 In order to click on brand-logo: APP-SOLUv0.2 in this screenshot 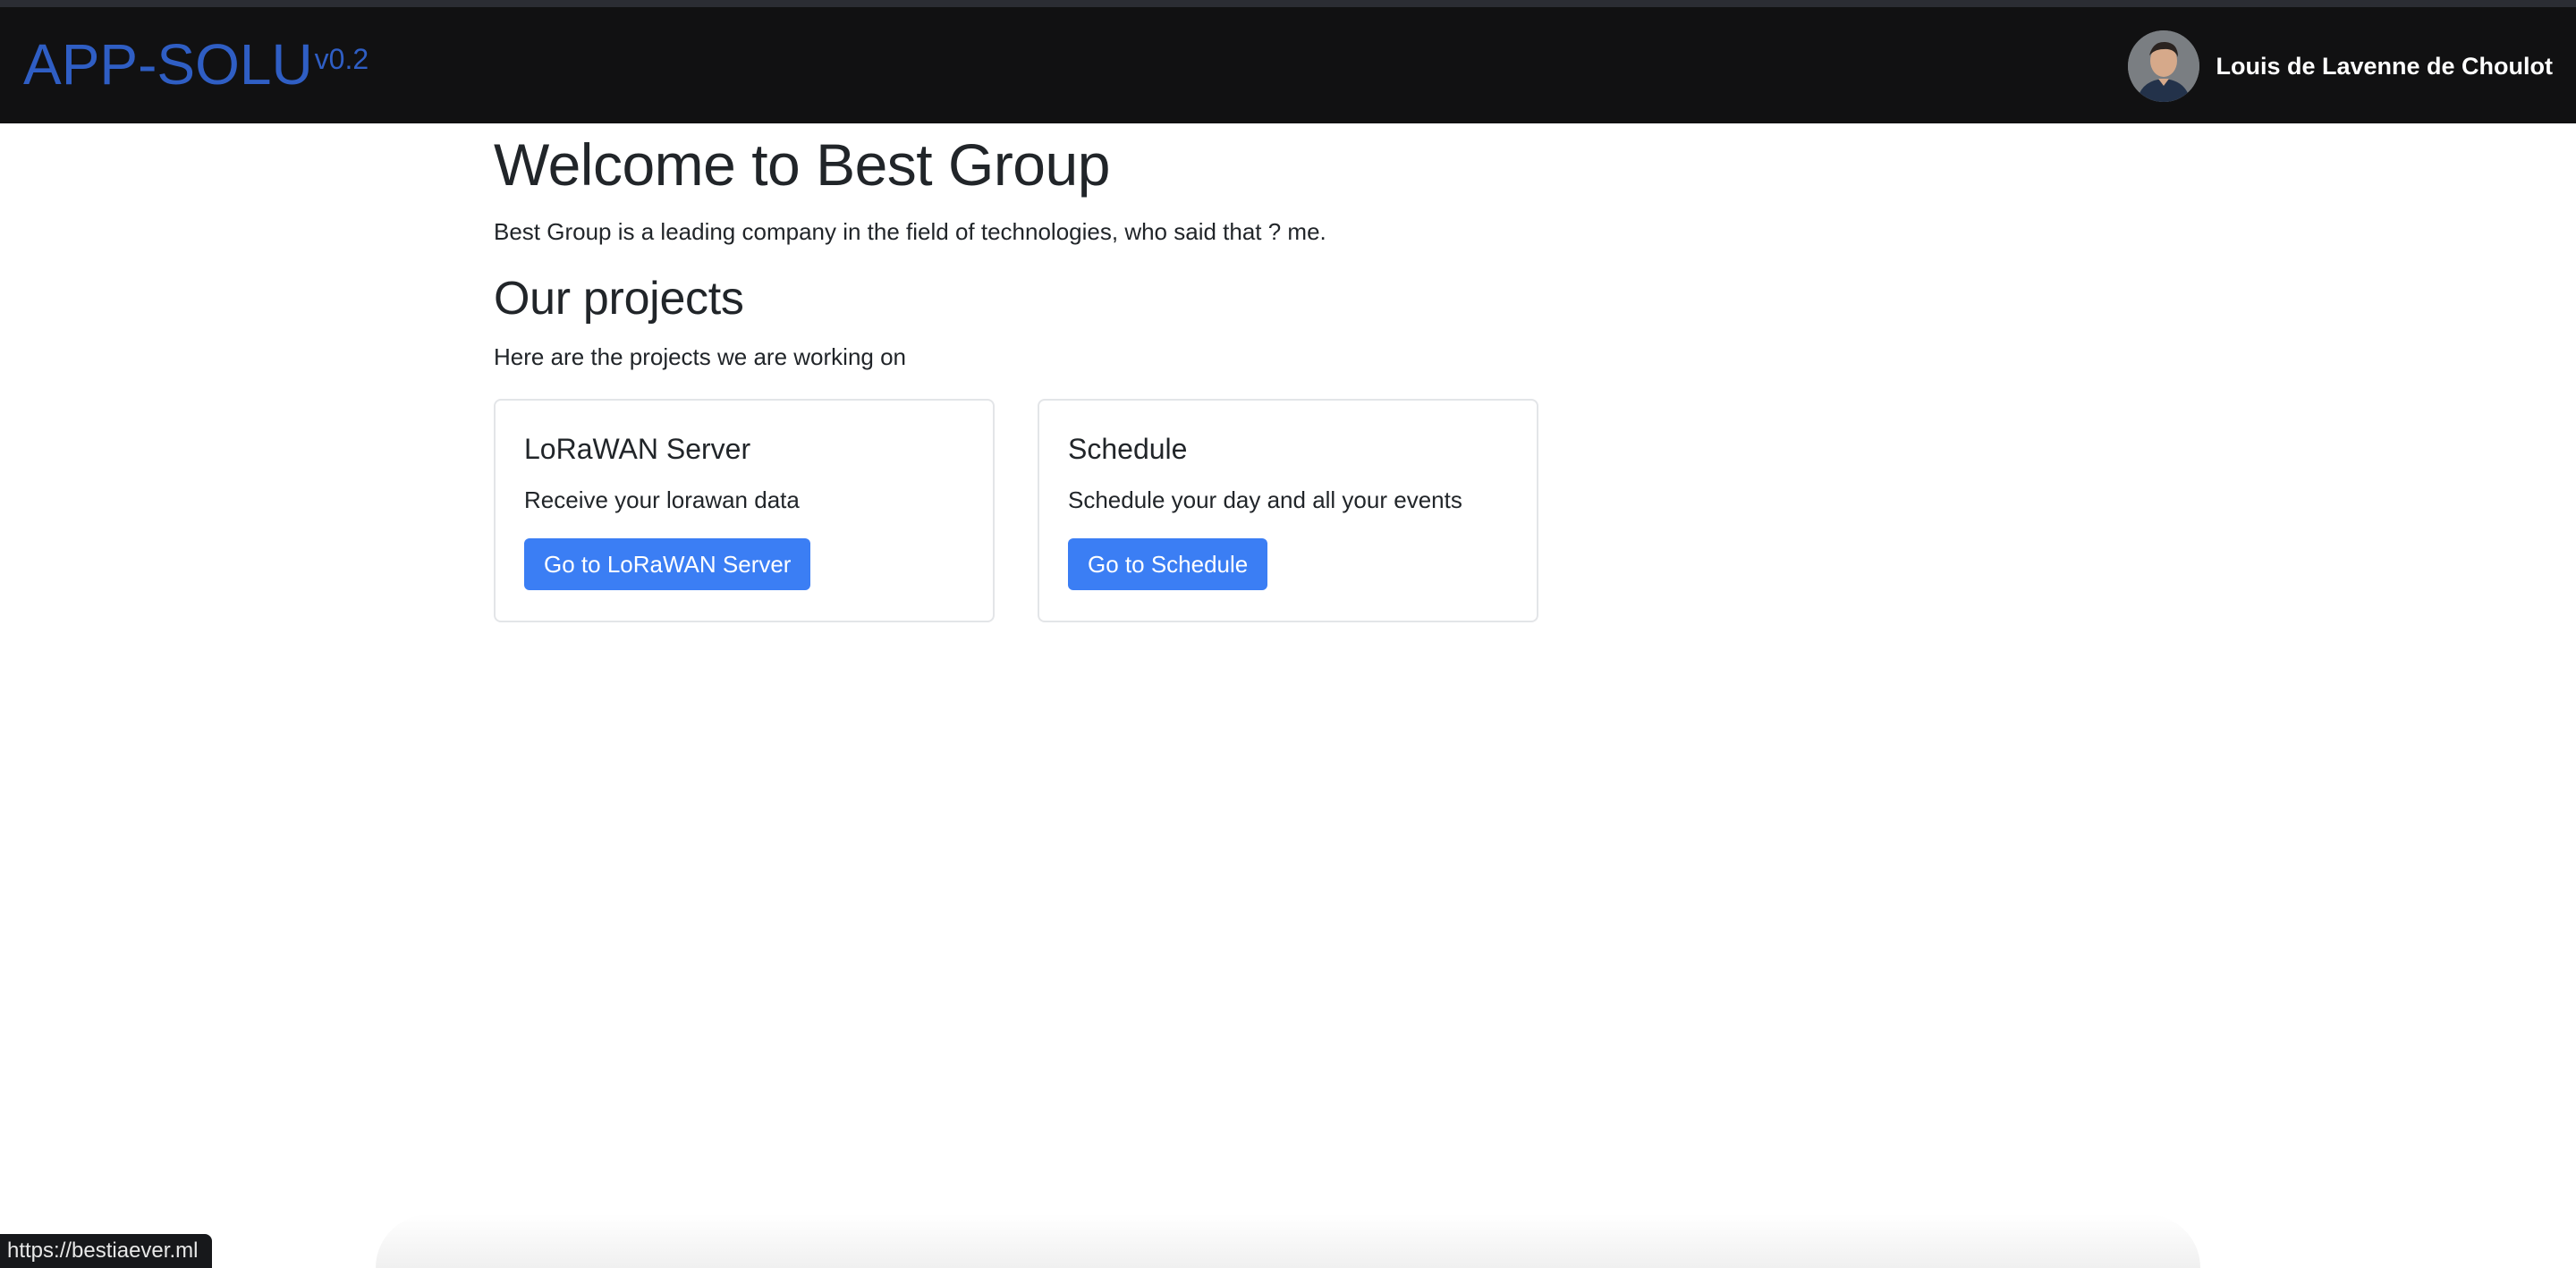, I will do `click(196, 64)`.